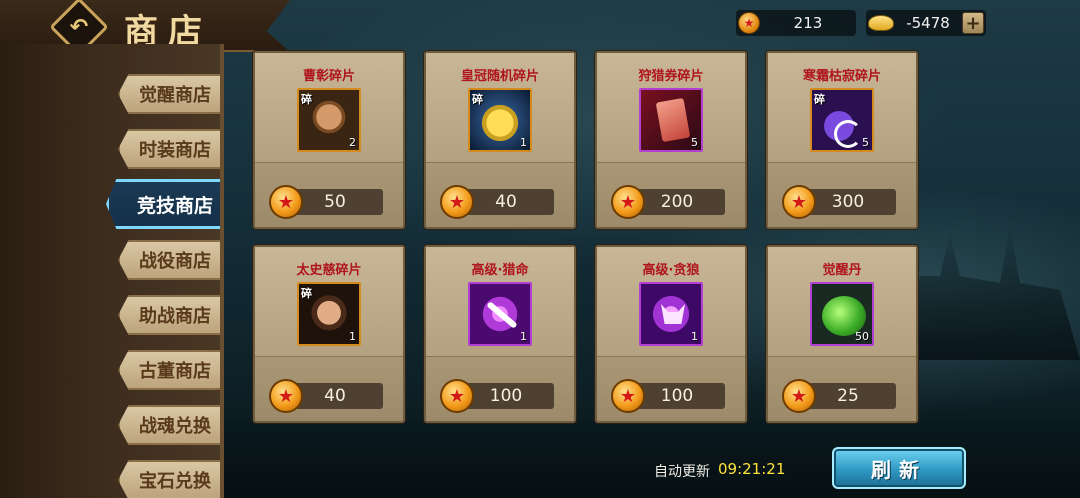 The height and width of the screenshot is (498, 1080). What do you see at coordinates (171, 149) in the screenshot?
I see `sidebar-item-fashion-shop: 时装商店` at bounding box center [171, 149].